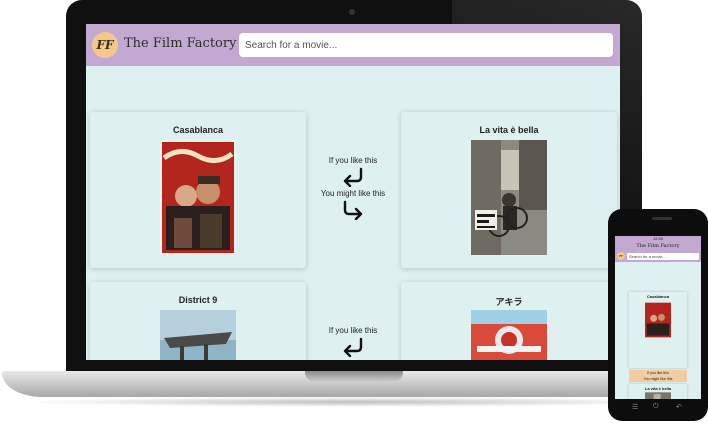 Image resolution: width=708 pixels, height=424 pixels. What do you see at coordinates (105, 45) in the screenshot?
I see `site-logo: FF` at bounding box center [105, 45].